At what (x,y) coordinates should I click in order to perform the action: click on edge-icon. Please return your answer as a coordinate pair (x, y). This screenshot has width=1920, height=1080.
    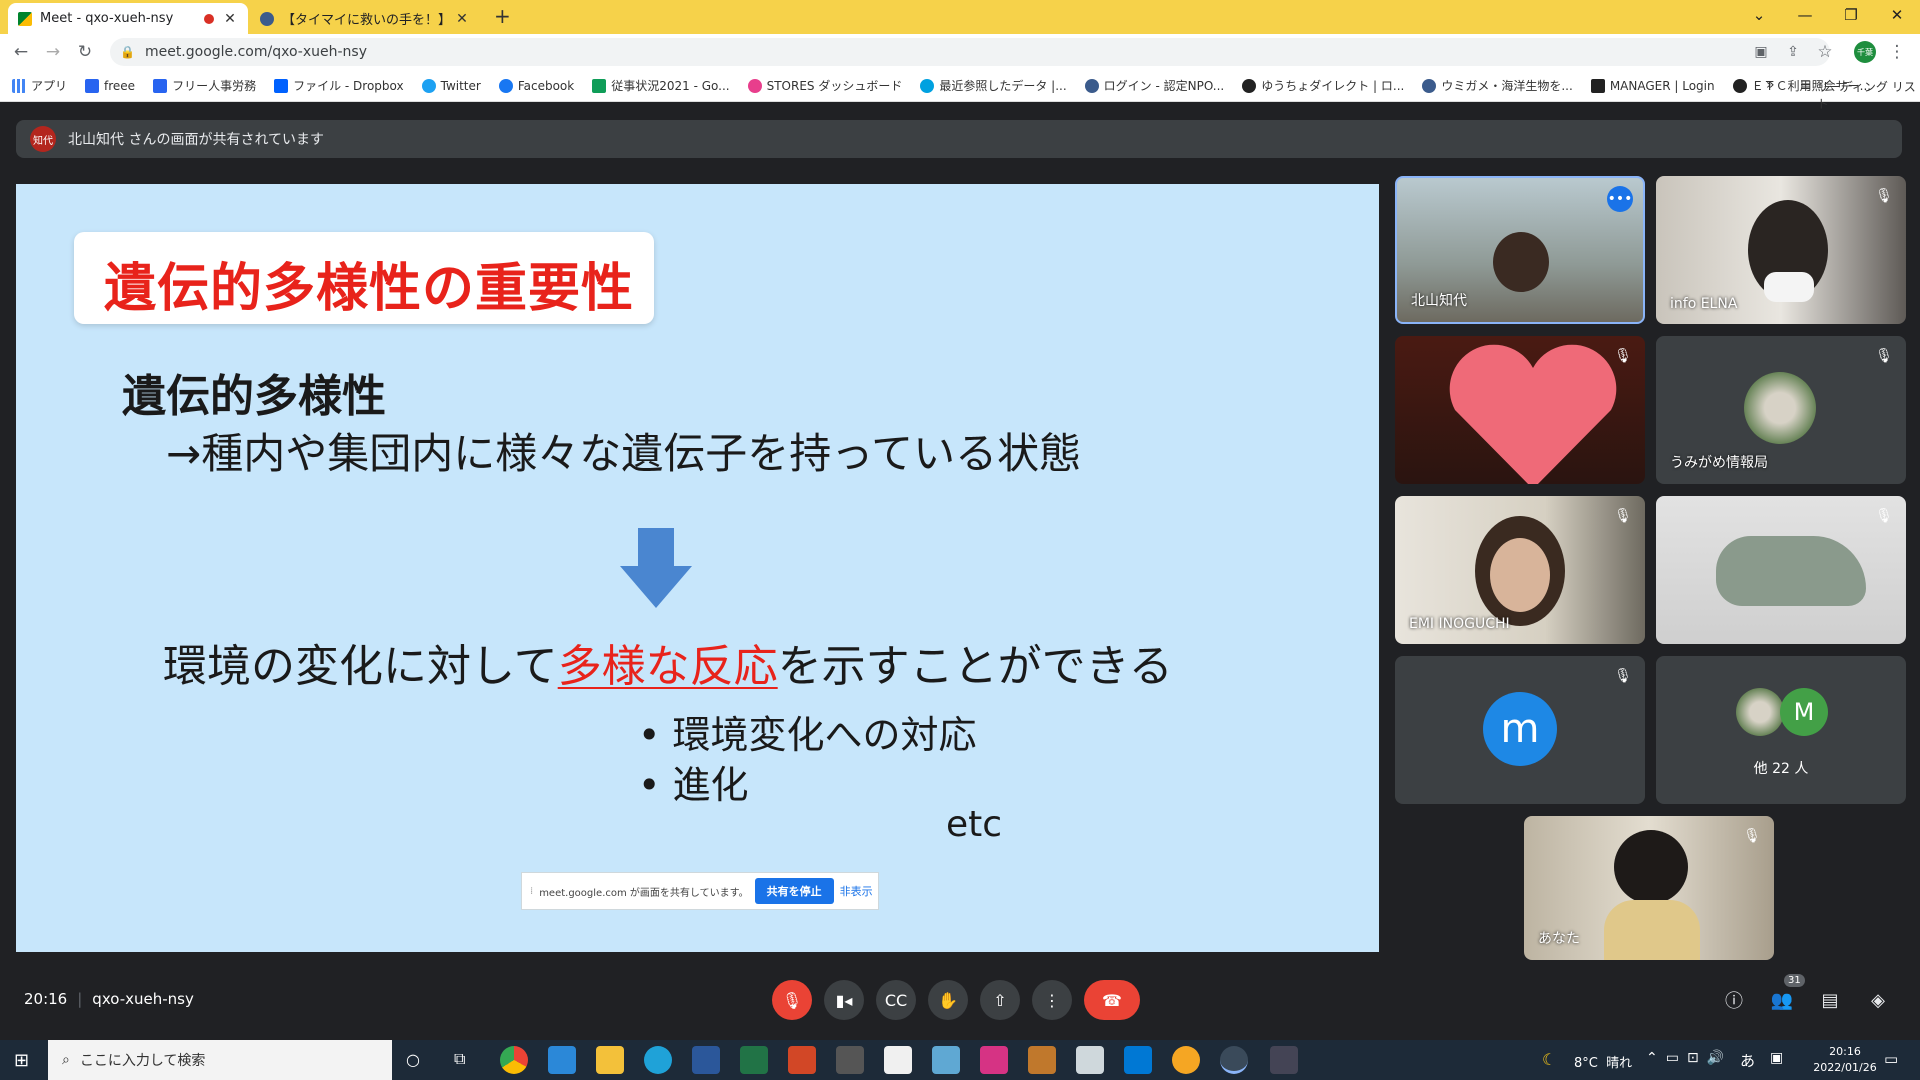
    Looking at the image, I should click on (658, 1060).